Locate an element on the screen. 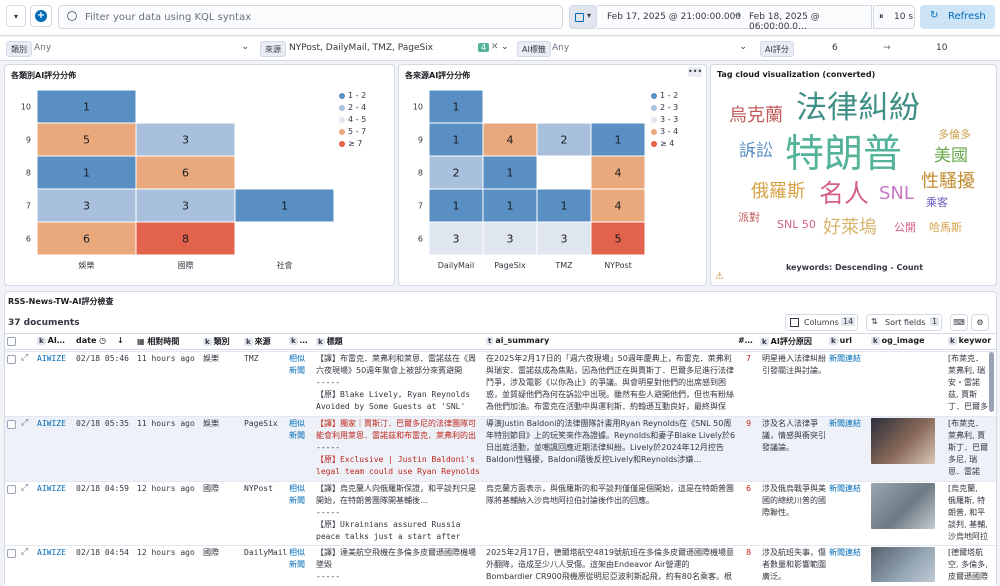 This screenshot has width=1000, height=586. columns-button: Columns 14 is located at coordinates (821, 322).